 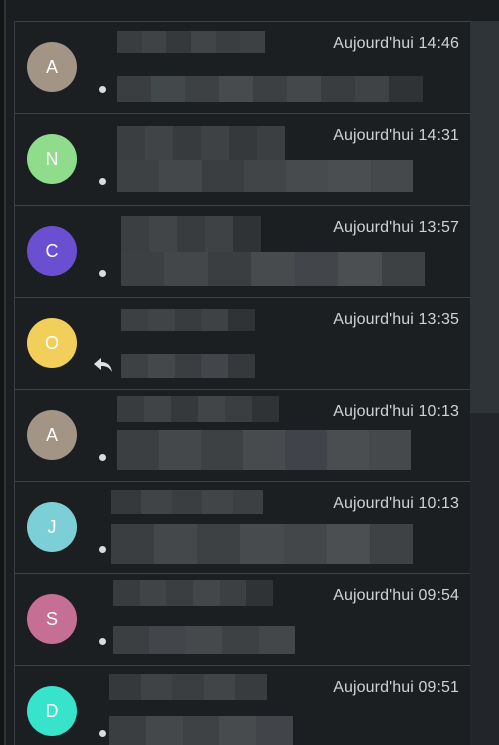 What do you see at coordinates (396, 135) in the screenshot?
I see `message-time: Aujourd'hui 14:31` at bounding box center [396, 135].